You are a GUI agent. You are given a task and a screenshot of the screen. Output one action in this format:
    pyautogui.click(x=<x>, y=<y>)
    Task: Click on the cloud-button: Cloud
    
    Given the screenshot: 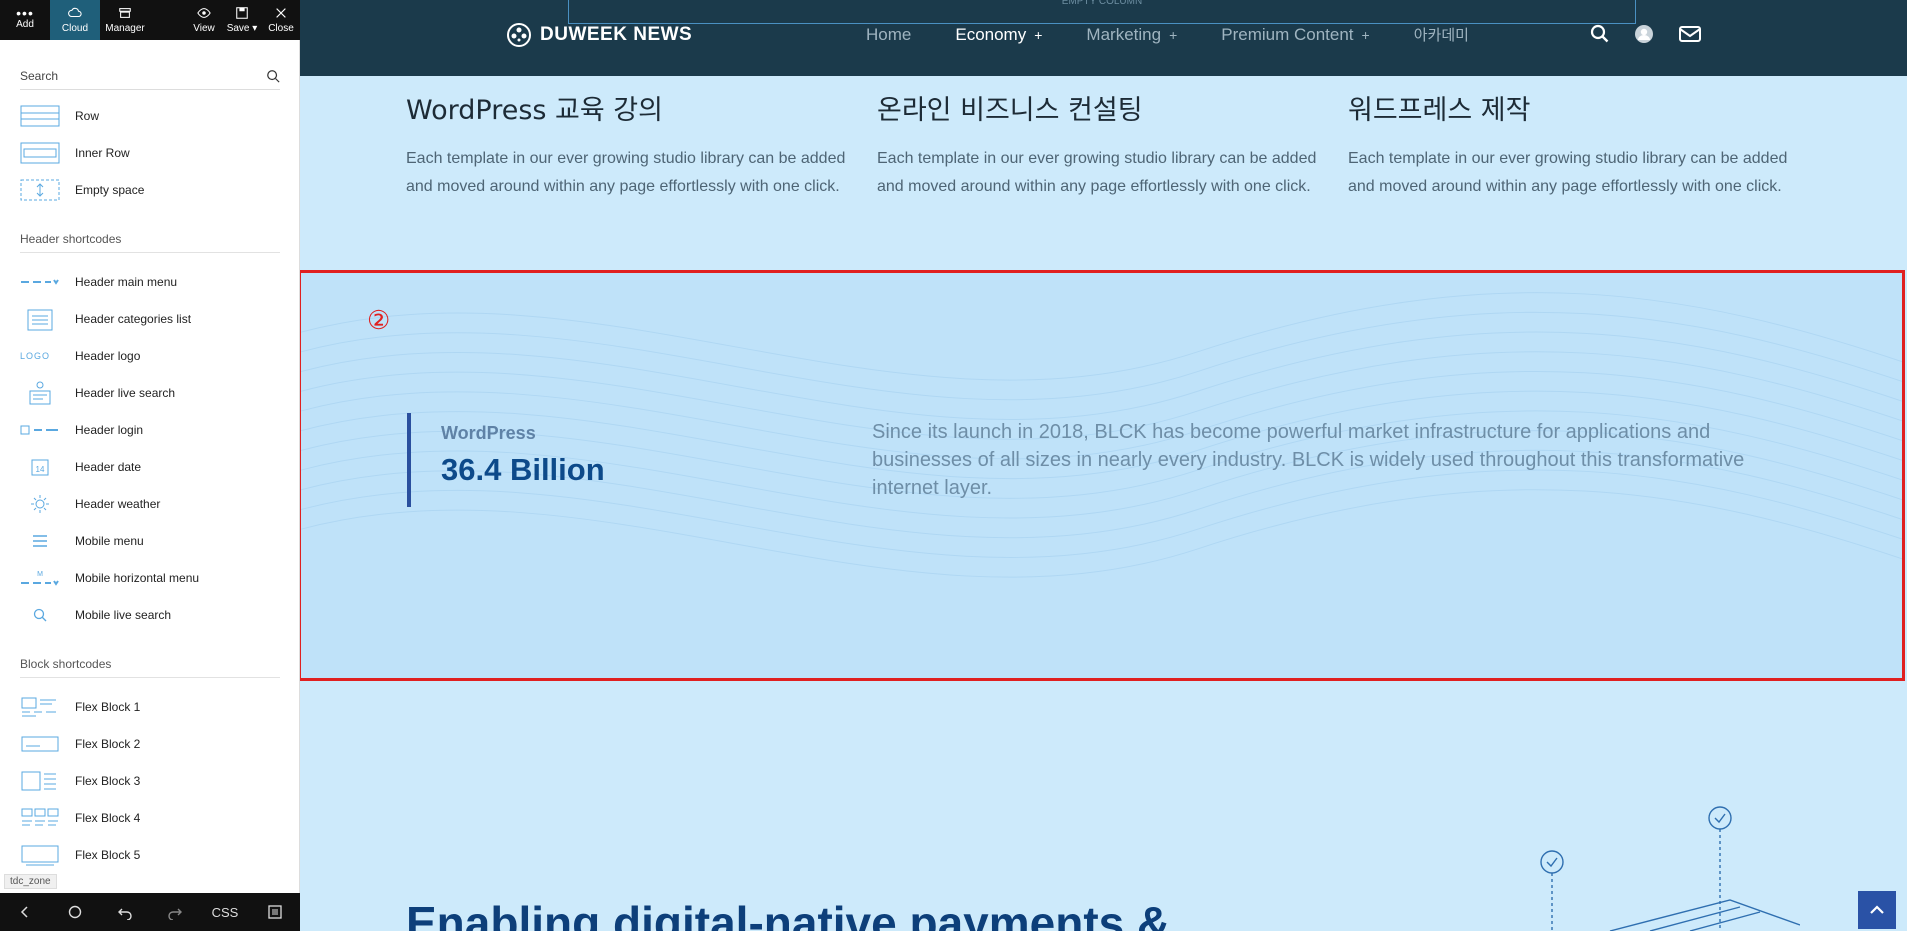 What is the action you would take?
    pyautogui.click(x=75, y=20)
    